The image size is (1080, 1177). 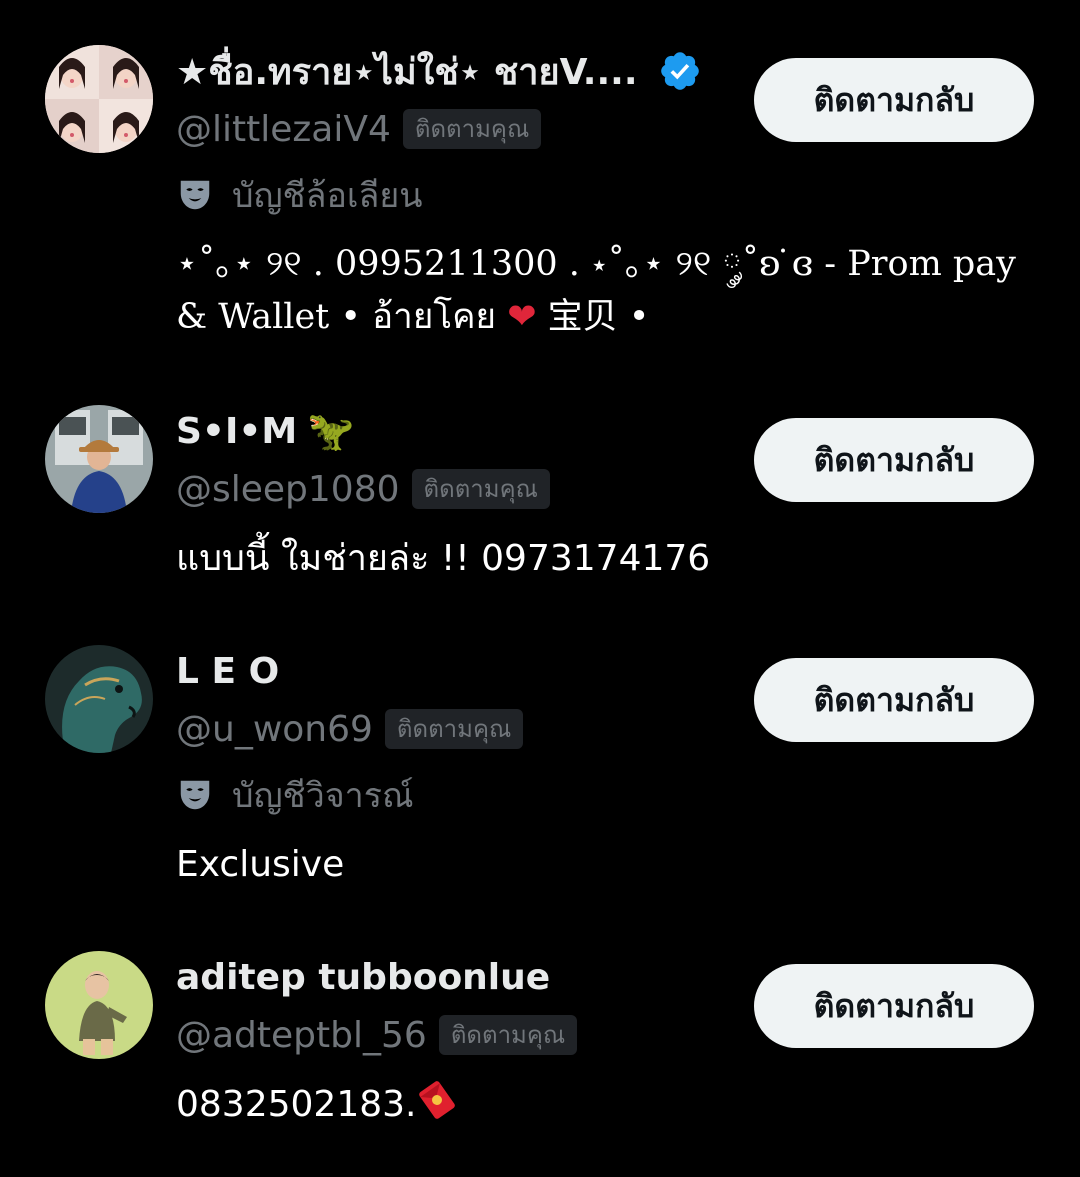 I want to click on bio-text: 宝贝 •, so click(x=598, y=317).